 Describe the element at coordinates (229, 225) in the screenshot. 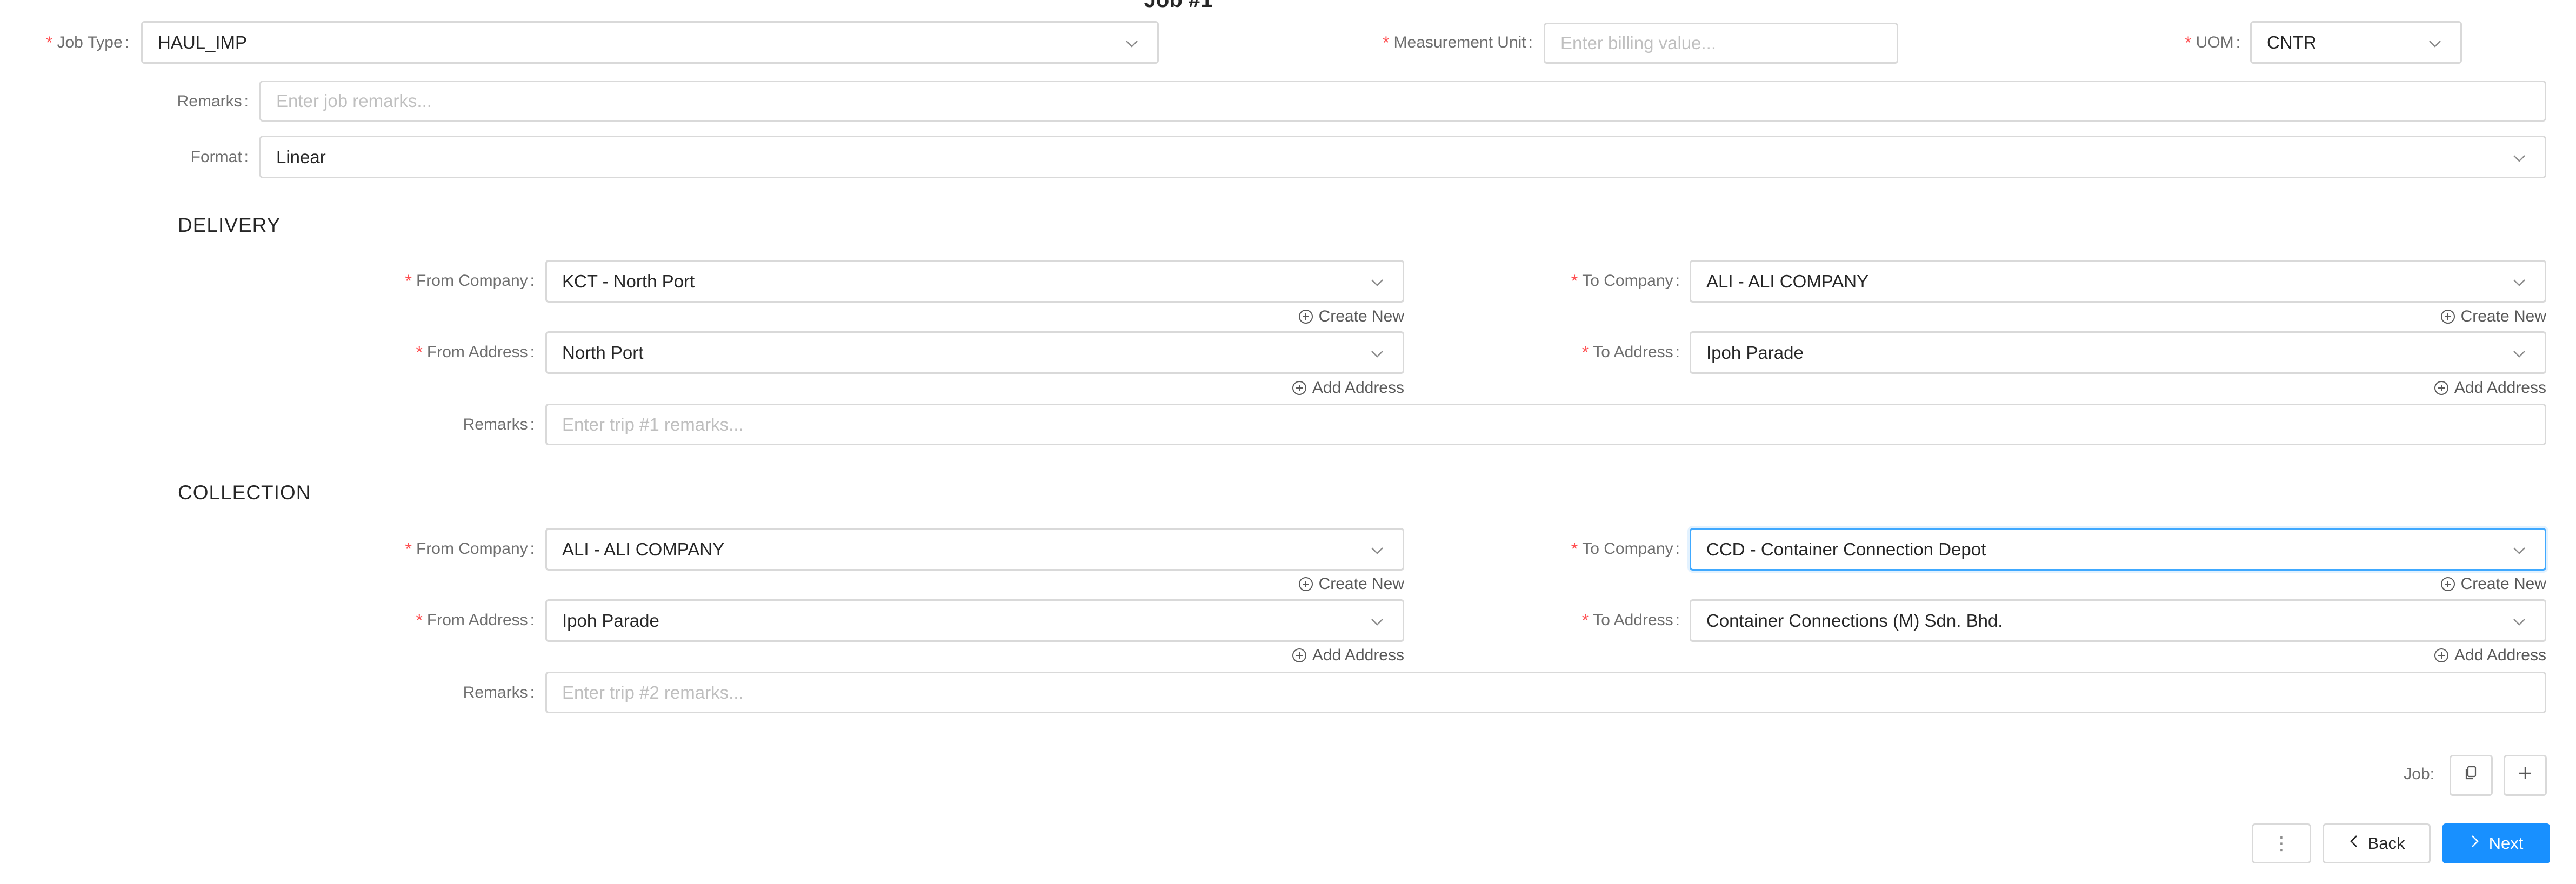

I see `delivery-section-title: DELIVERY` at that location.